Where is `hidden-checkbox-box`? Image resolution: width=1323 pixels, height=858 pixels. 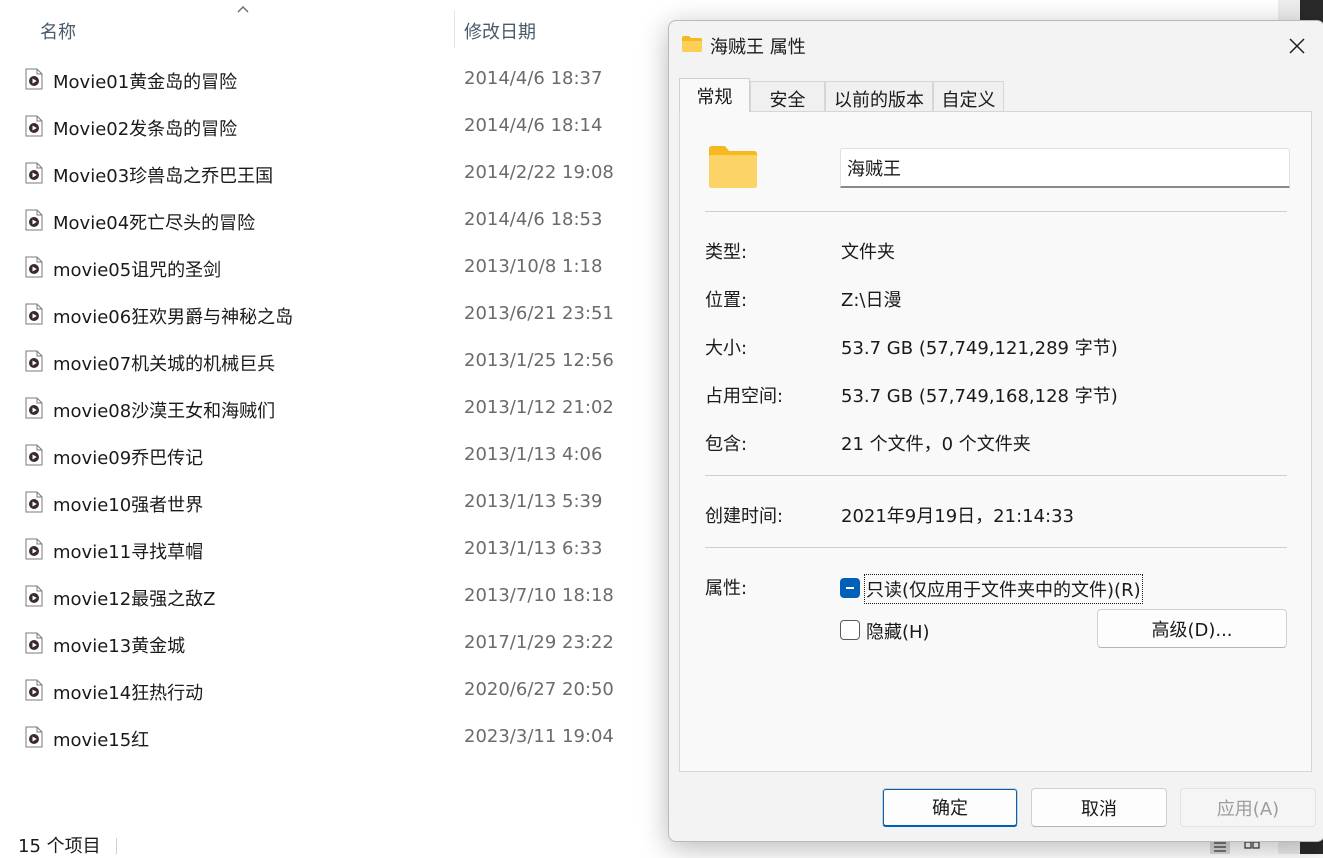
hidden-checkbox-box is located at coordinates (850, 630).